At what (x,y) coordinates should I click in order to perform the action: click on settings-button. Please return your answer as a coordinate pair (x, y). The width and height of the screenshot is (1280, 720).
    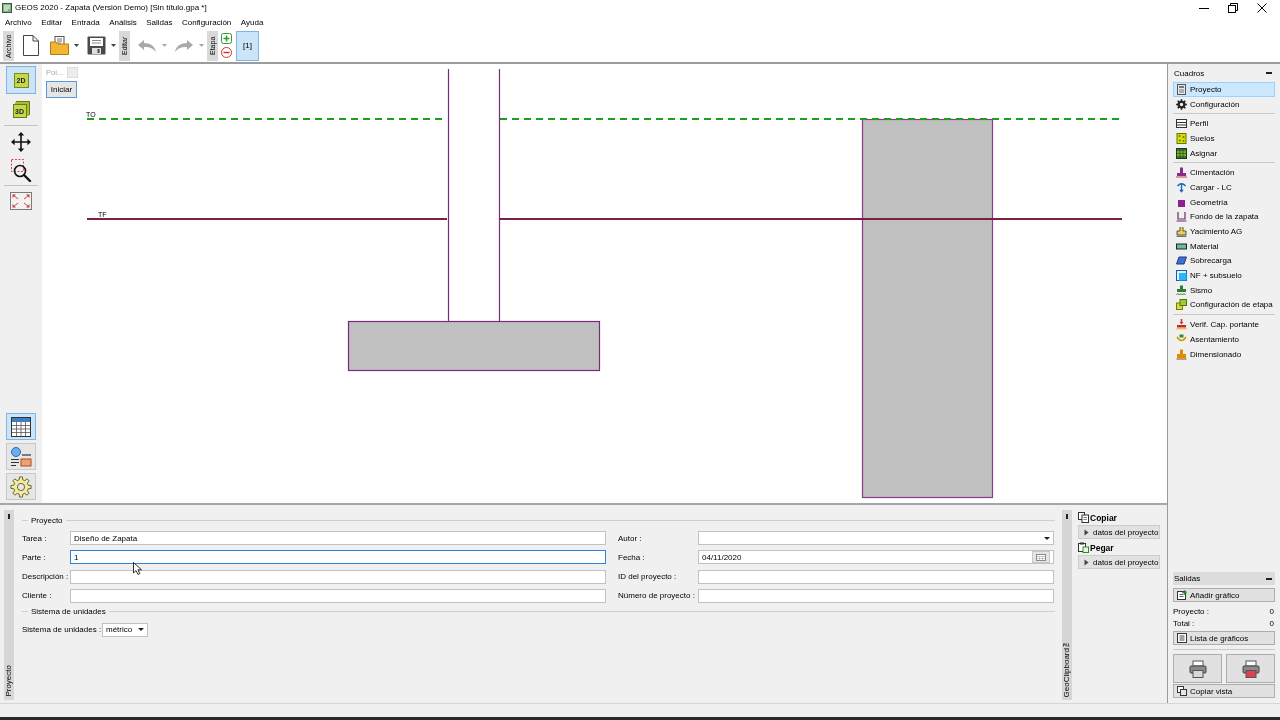
    Looking at the image, I should click on (21, 486).